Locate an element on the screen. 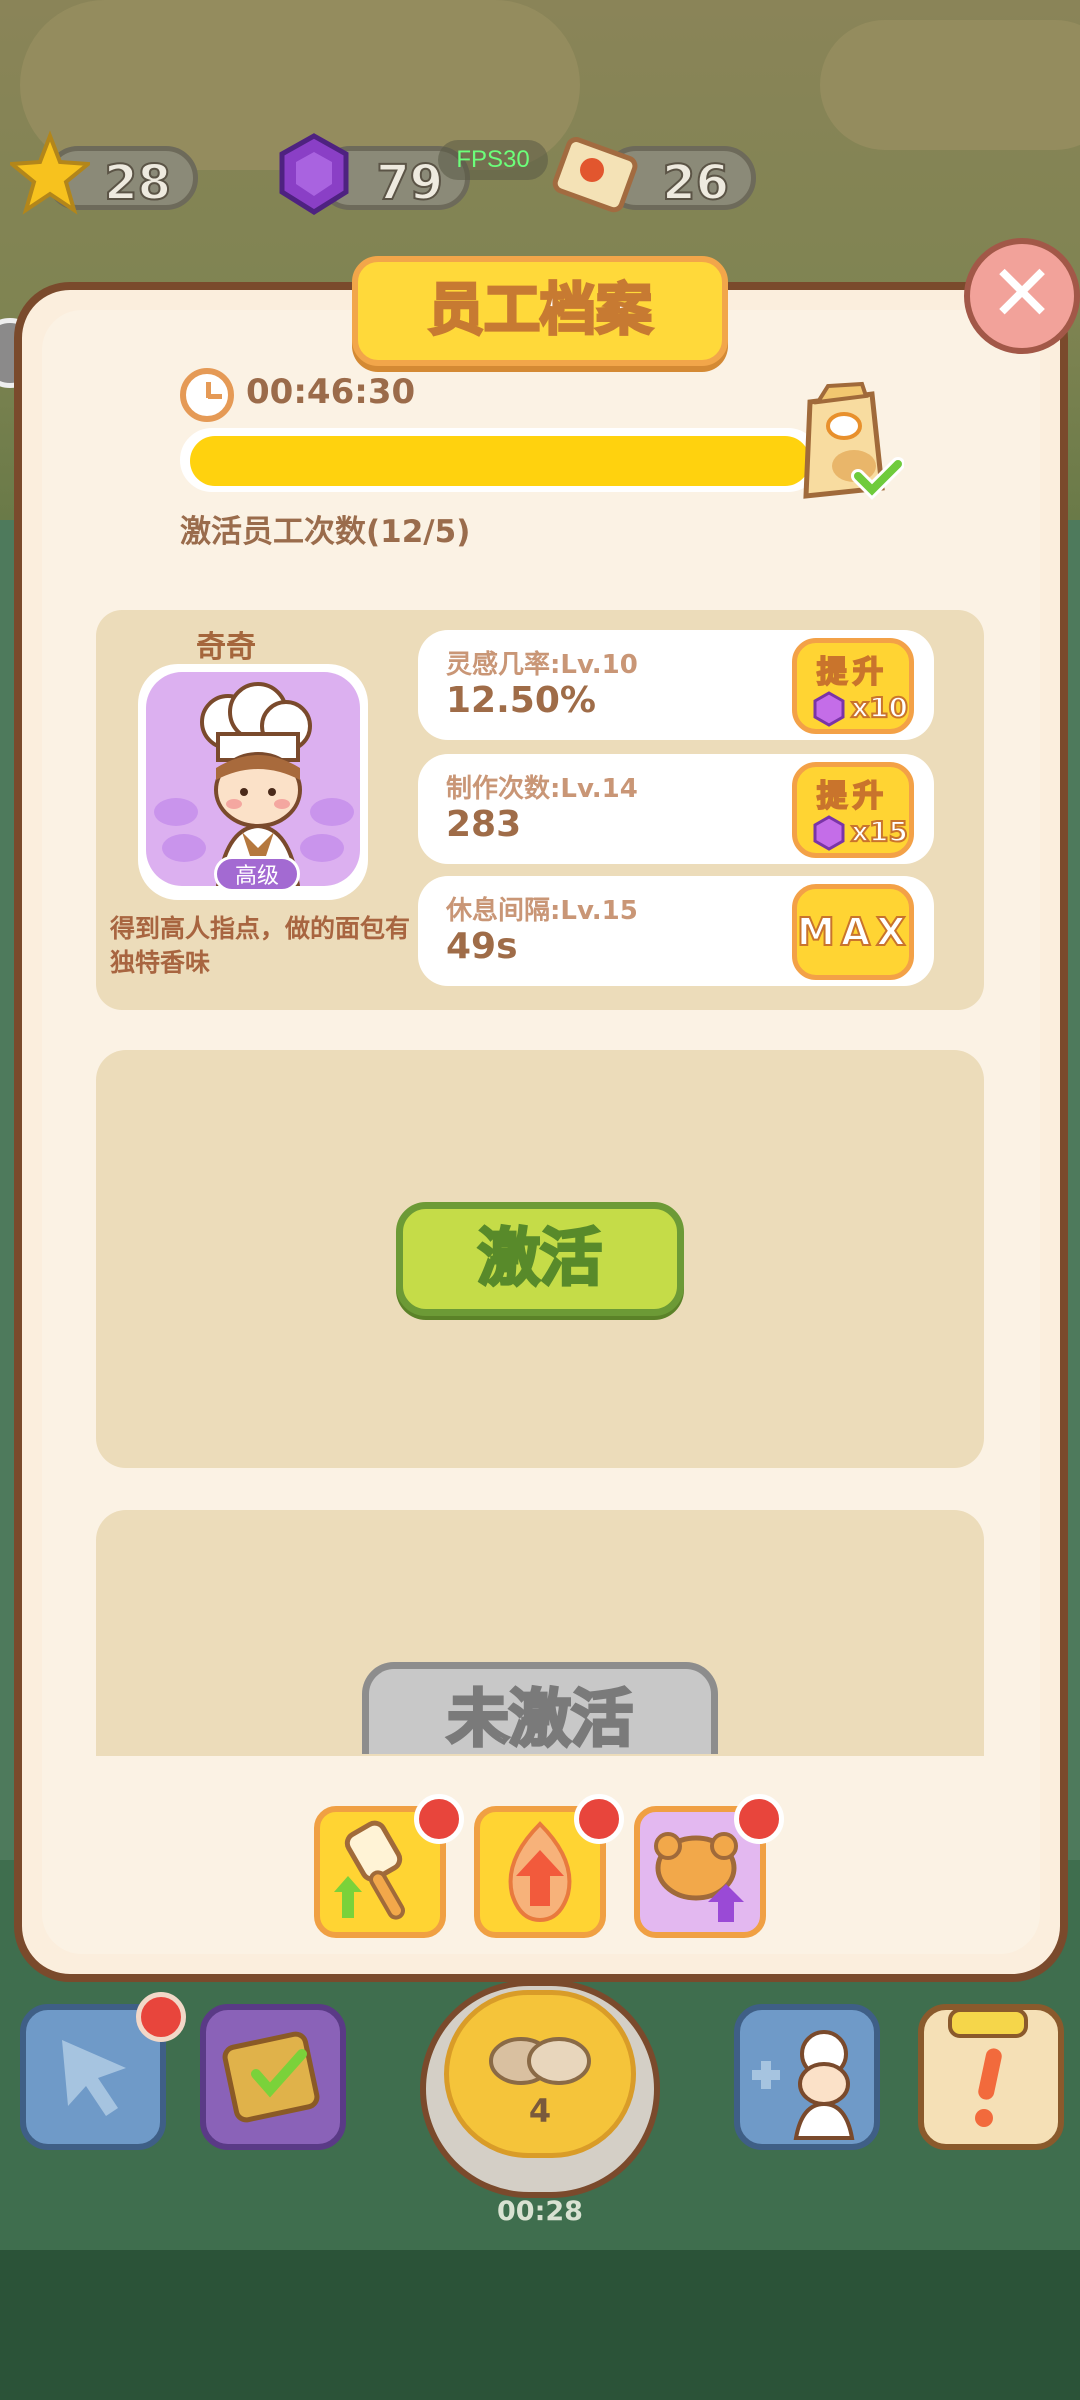 The image size is (1080, 2400). recipe-book-icon is located at coordinates (271, 2077).